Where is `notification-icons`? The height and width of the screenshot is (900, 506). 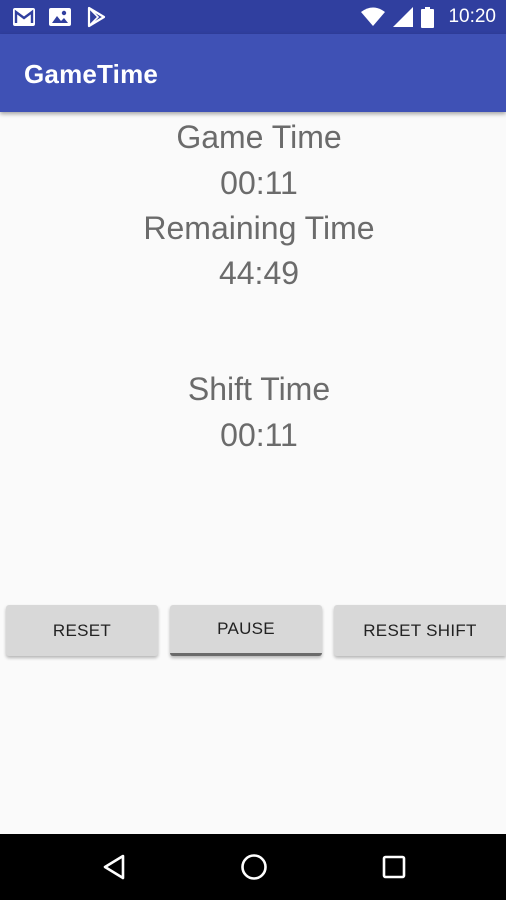 notification-icons is located at coordinates (60, 17).